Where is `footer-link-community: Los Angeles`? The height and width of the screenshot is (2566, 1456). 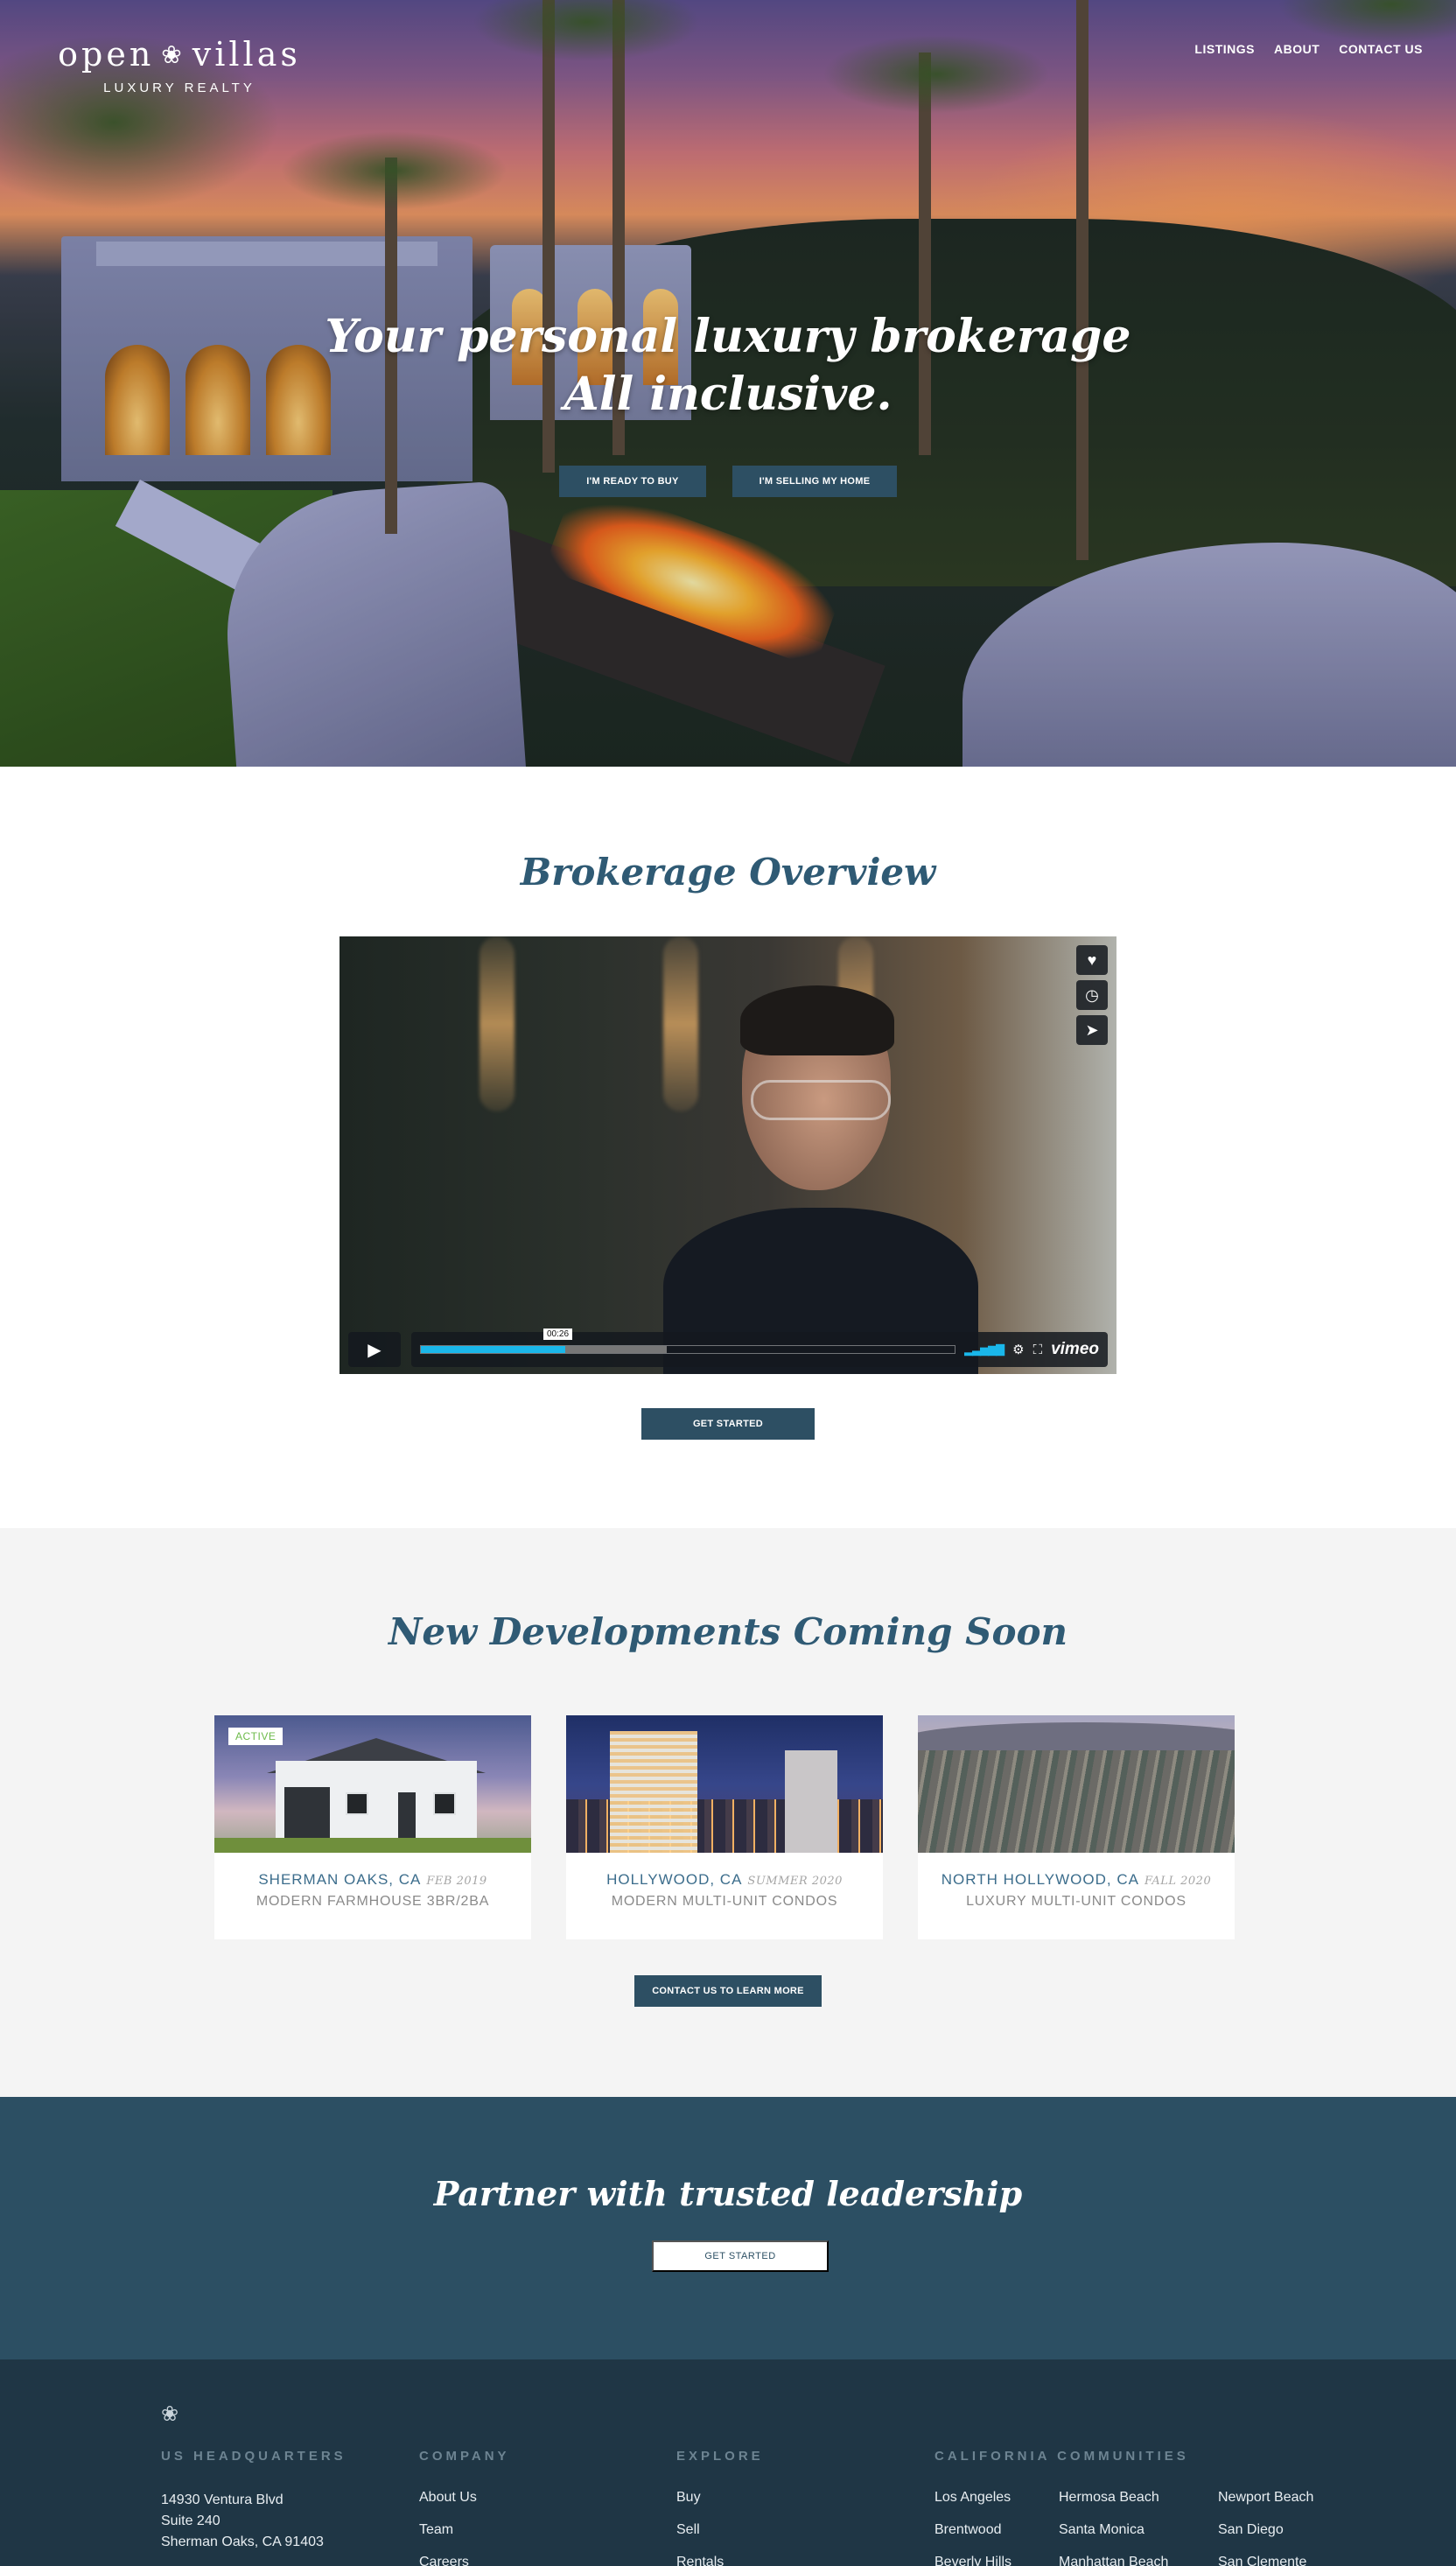 footer-link-community: Los Angeles is located at coordinates (996, 2506).